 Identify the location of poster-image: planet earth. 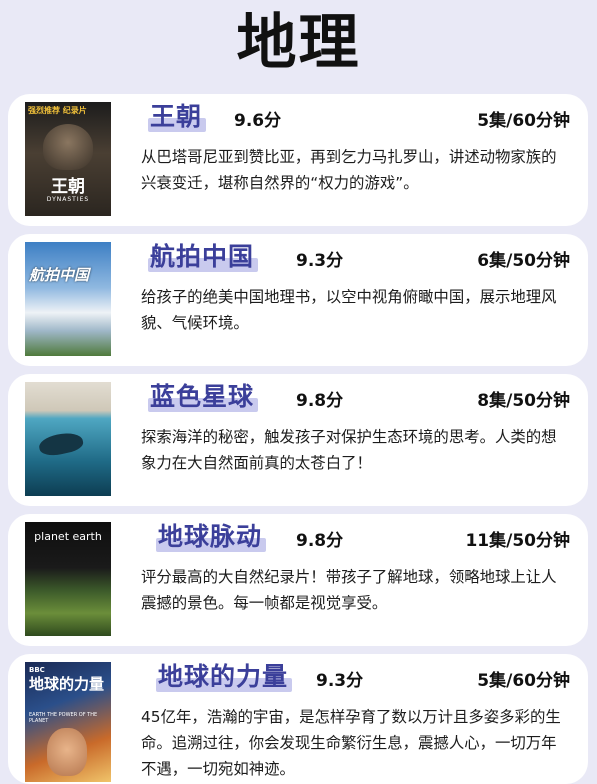
(68, 579).